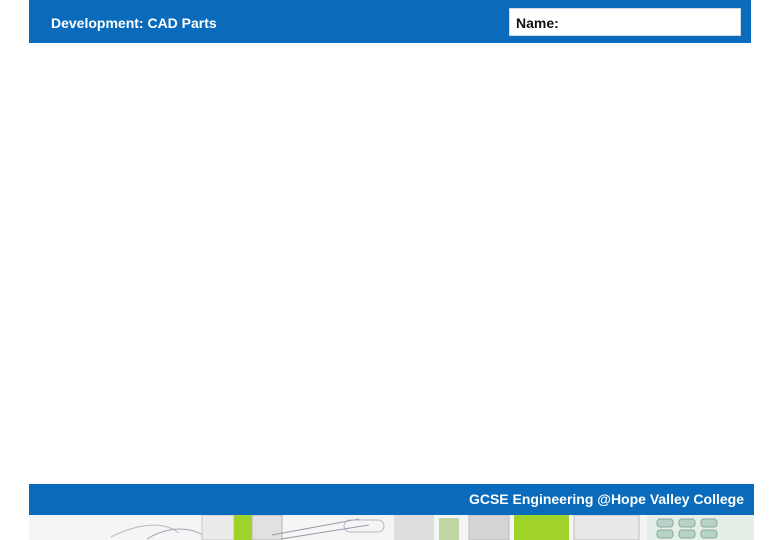 This screenshot has height=540, width=780. Describe the element at coordinates (606, 499) in the screenshot. I see `footer-text: GCSE Engineering @Hope Valley College` at that location.